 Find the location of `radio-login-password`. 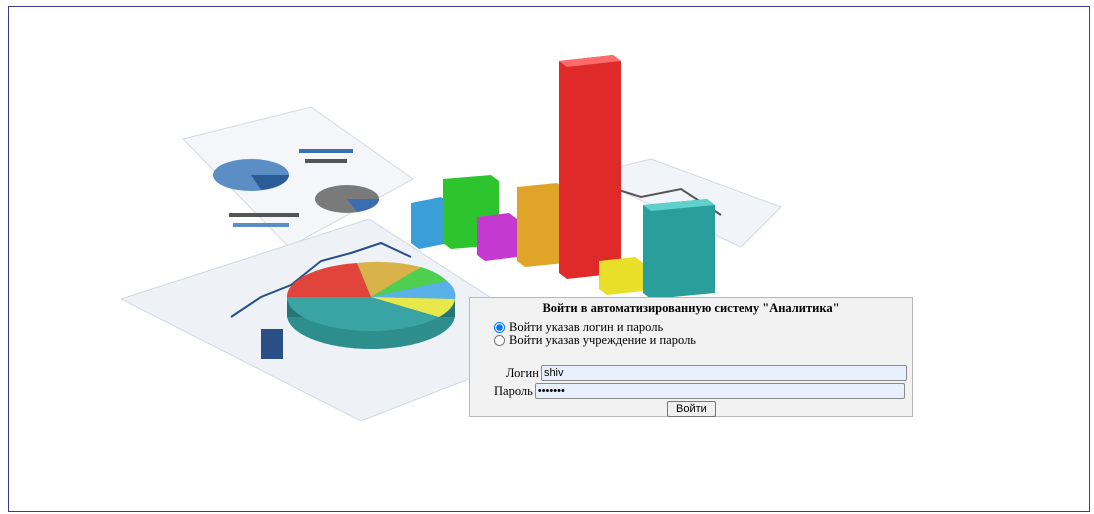

radio-login-password is located at coordinates (499, 327).